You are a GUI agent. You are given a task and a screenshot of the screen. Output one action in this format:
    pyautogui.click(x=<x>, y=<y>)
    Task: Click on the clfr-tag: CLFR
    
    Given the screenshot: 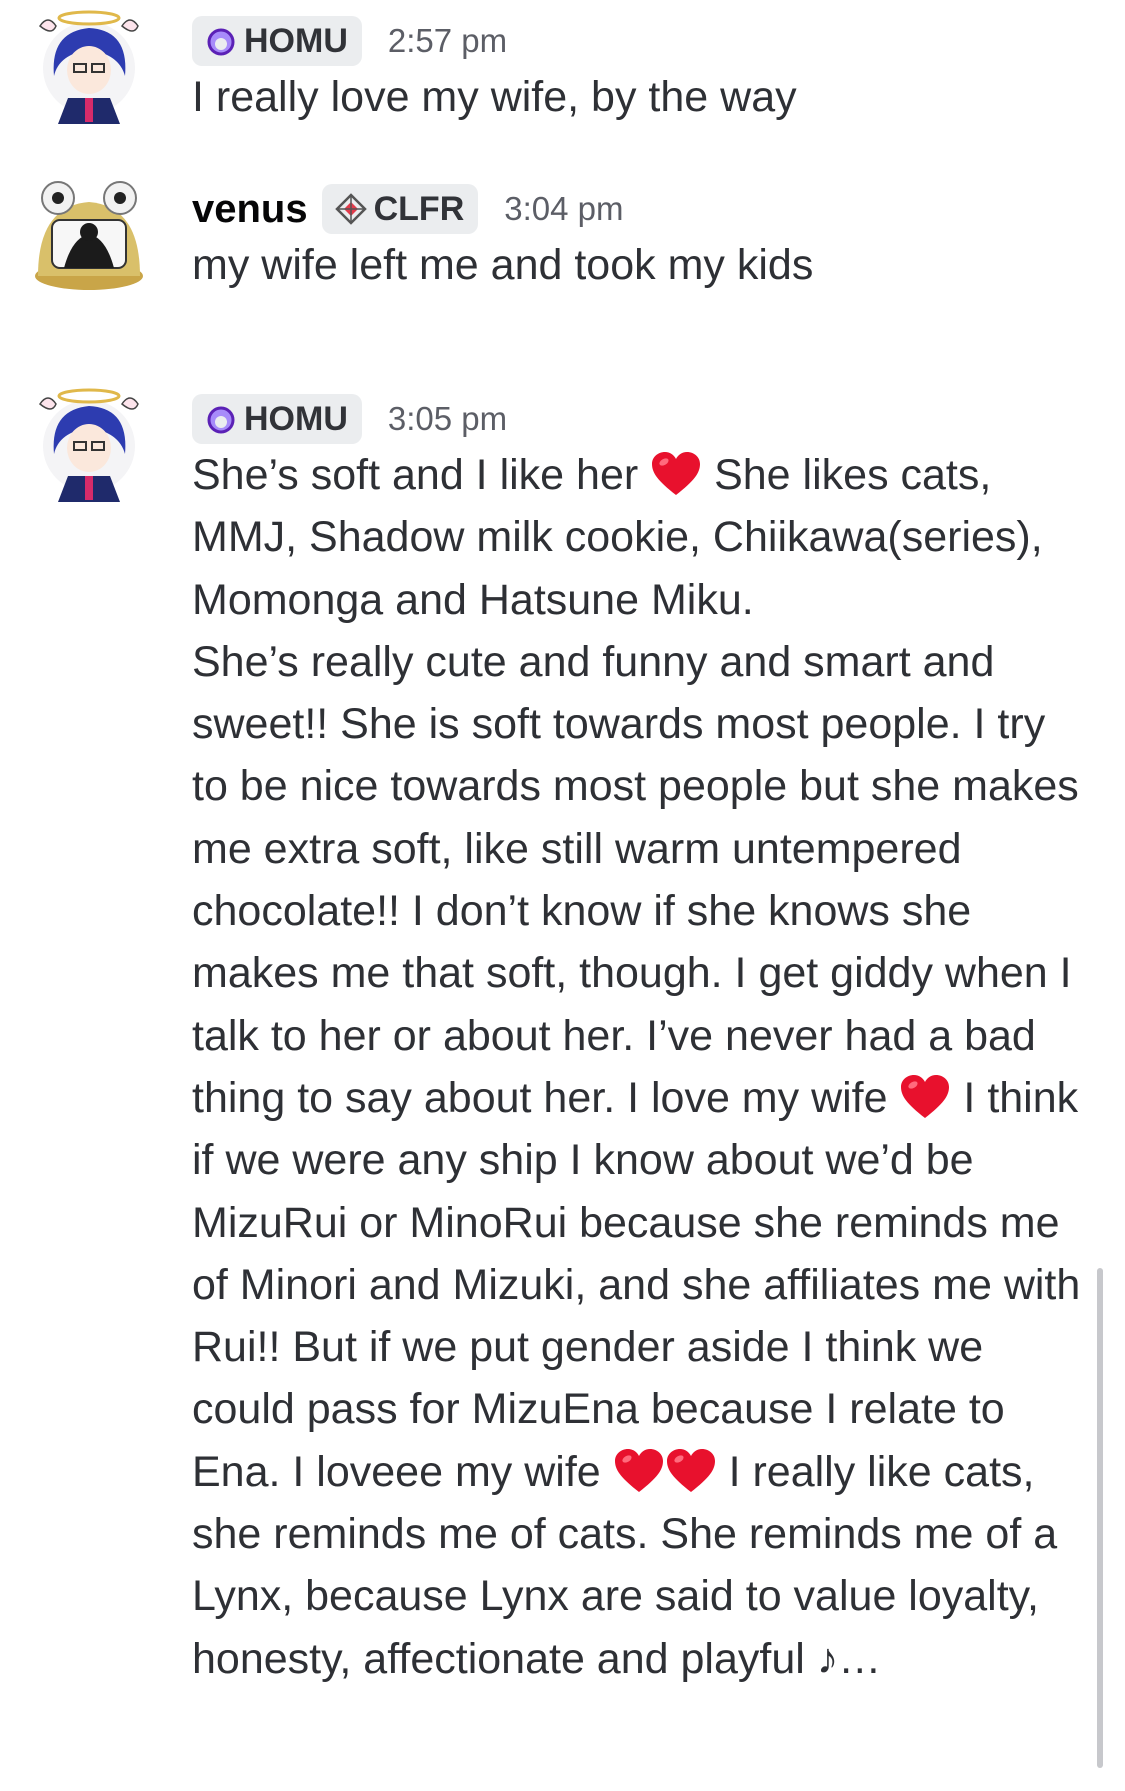 What is the action you would take?
    pyautogui.click(x=400, y=209)
    